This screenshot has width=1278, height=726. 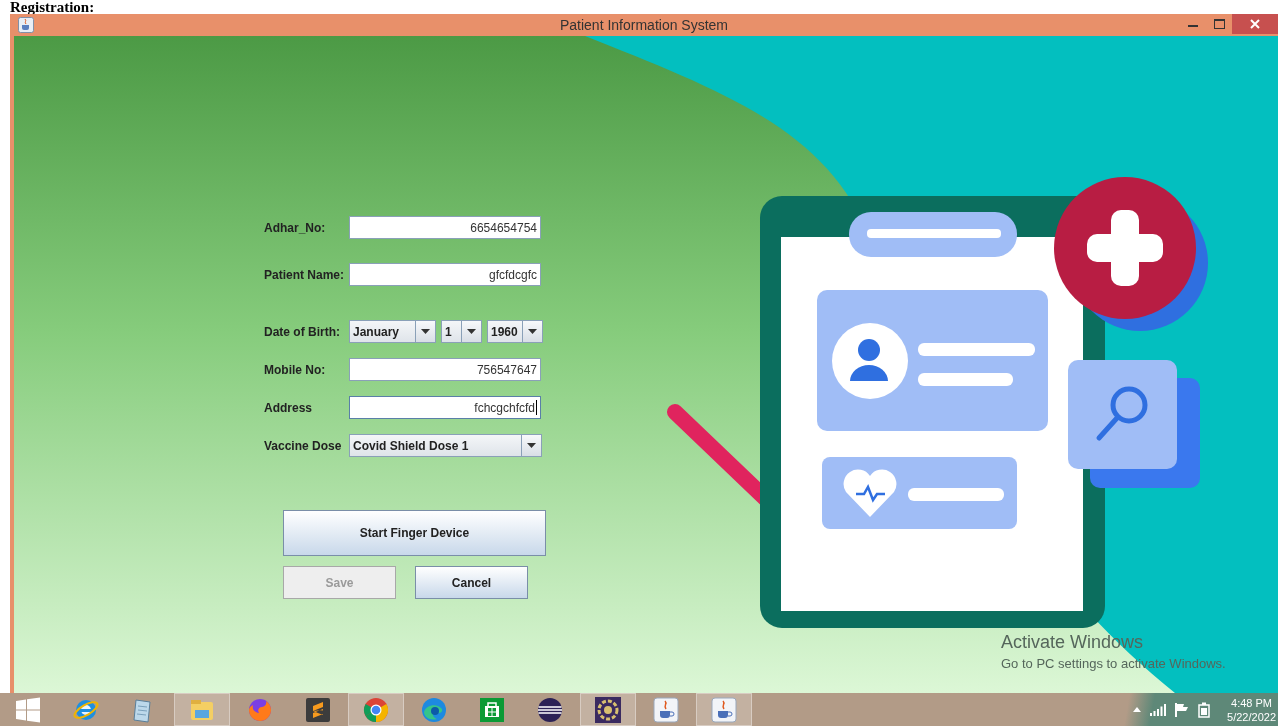 What do you see at coordinates (434, 709) in the screenshot?
I see `wave-logo-icon` at bounding box center [434, 709].